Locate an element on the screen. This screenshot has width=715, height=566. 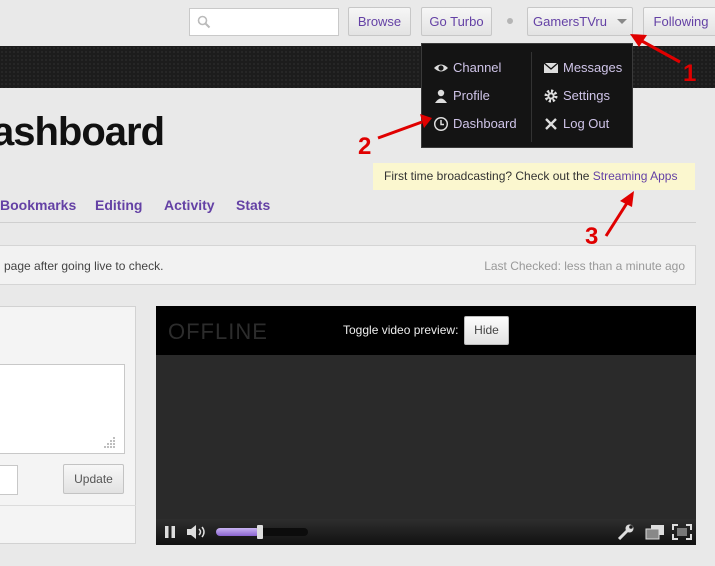
clock-icon is located at coordinates (441, 124).